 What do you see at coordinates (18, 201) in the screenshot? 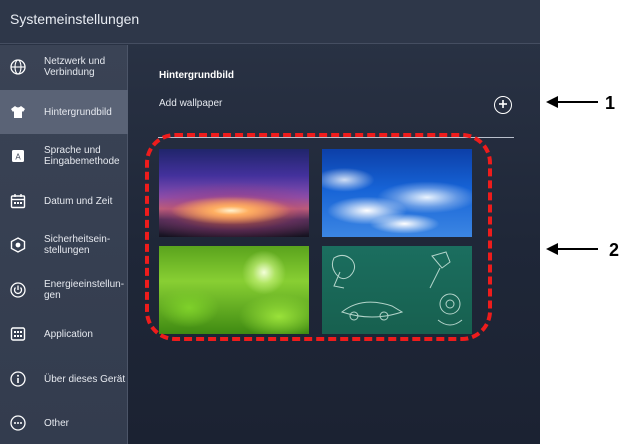
I see `calendar-icon` at bounding box center [18, 201].